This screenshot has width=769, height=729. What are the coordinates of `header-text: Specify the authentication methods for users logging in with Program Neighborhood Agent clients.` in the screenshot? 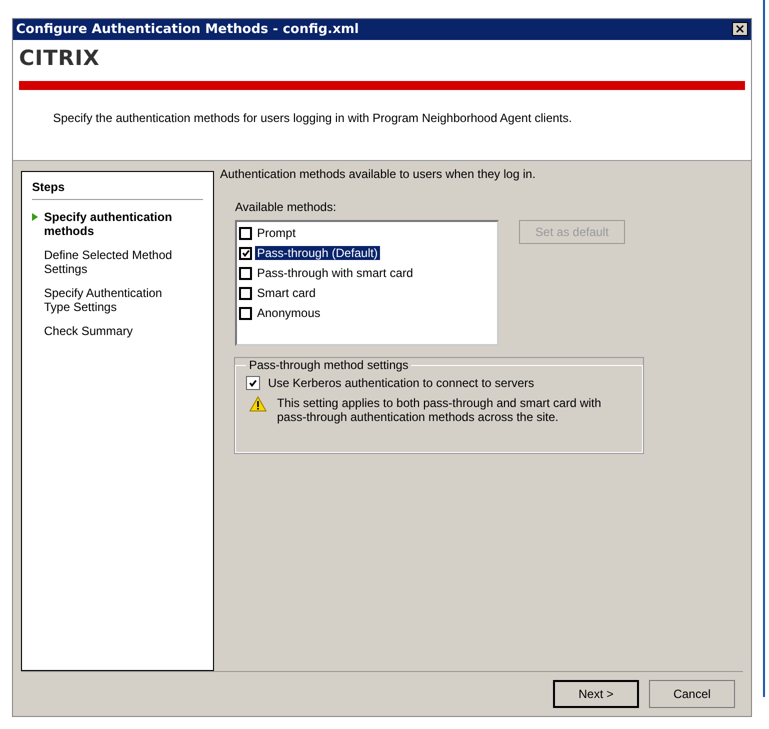 It's located at (313, 117).